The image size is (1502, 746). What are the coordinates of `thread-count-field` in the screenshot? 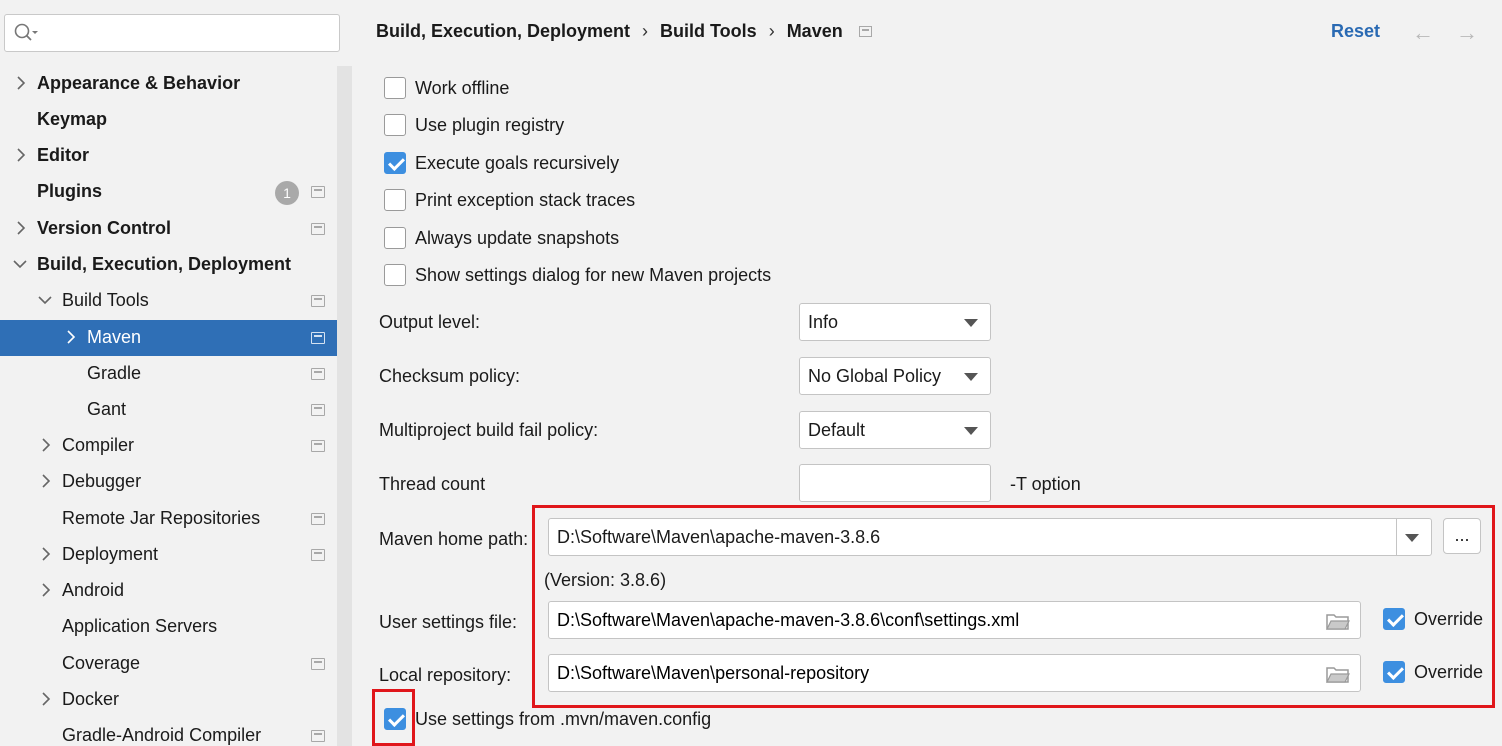 It's located at (895, 483).